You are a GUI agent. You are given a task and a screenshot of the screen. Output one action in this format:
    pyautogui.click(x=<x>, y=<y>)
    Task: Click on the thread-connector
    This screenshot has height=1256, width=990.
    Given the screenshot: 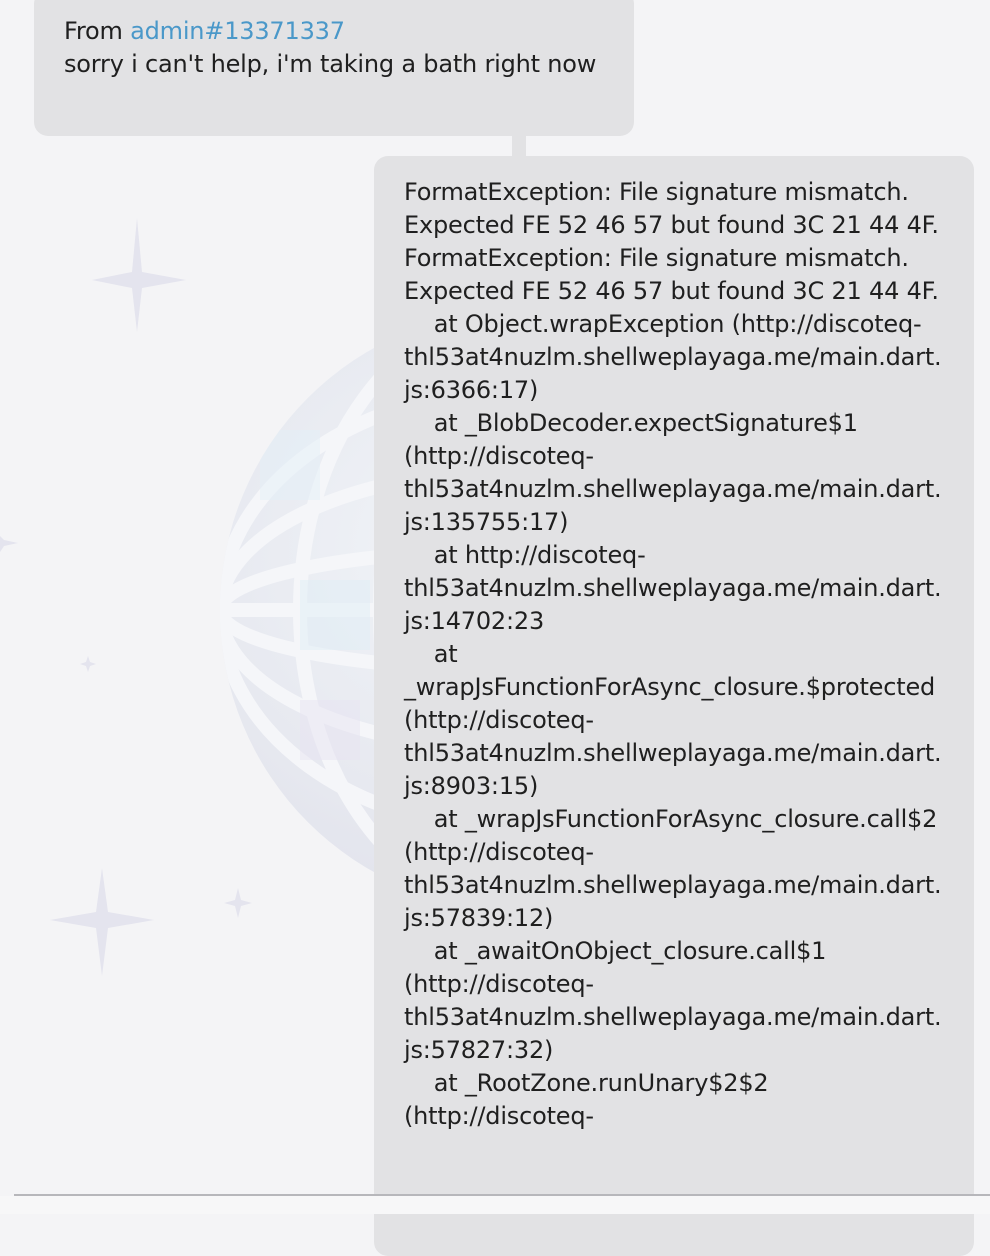 What is the action you would take?
    pyautogui.click(x=519, y=146)
    